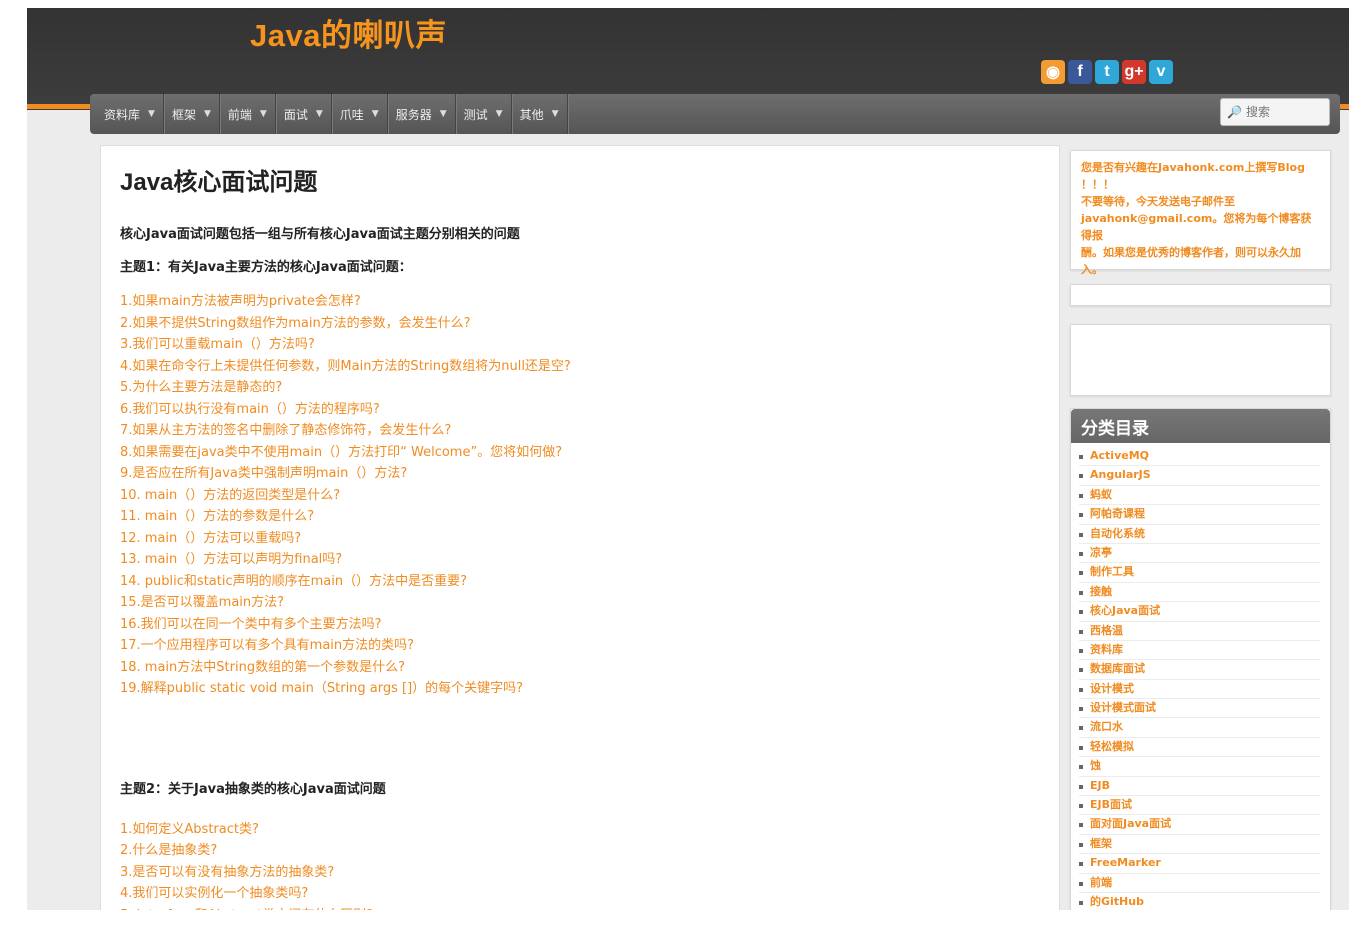 The height and width of the screenshot is (946, 1365). I want to click on nav-item-label: 面试, so click(295, 114).